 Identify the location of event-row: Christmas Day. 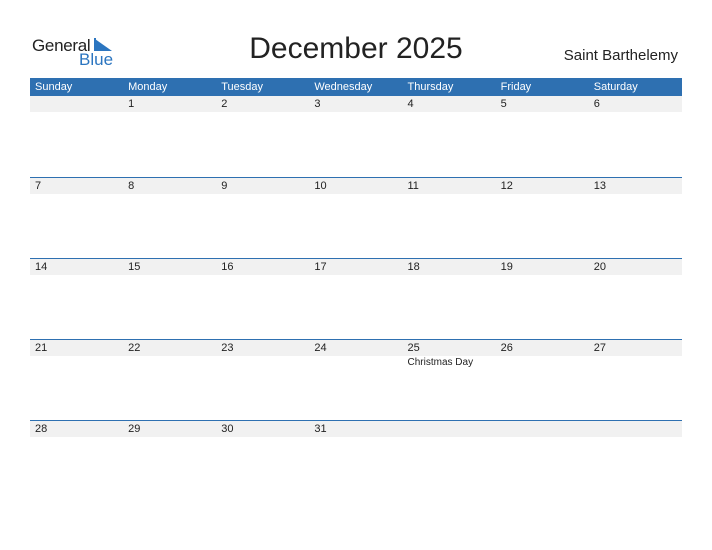
(356, 362).